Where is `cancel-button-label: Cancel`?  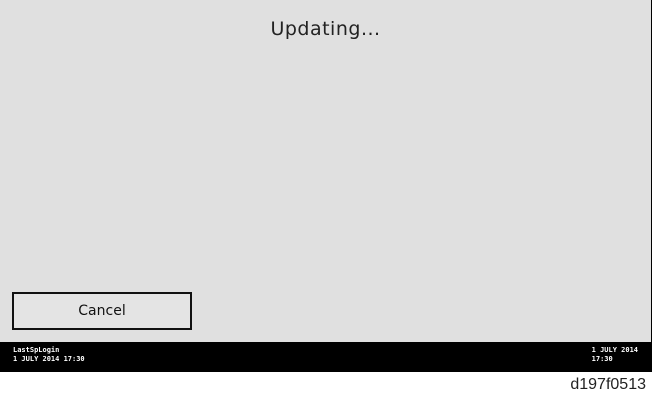 cancel-button-label: Cancel is located at coordinates (102, 311).